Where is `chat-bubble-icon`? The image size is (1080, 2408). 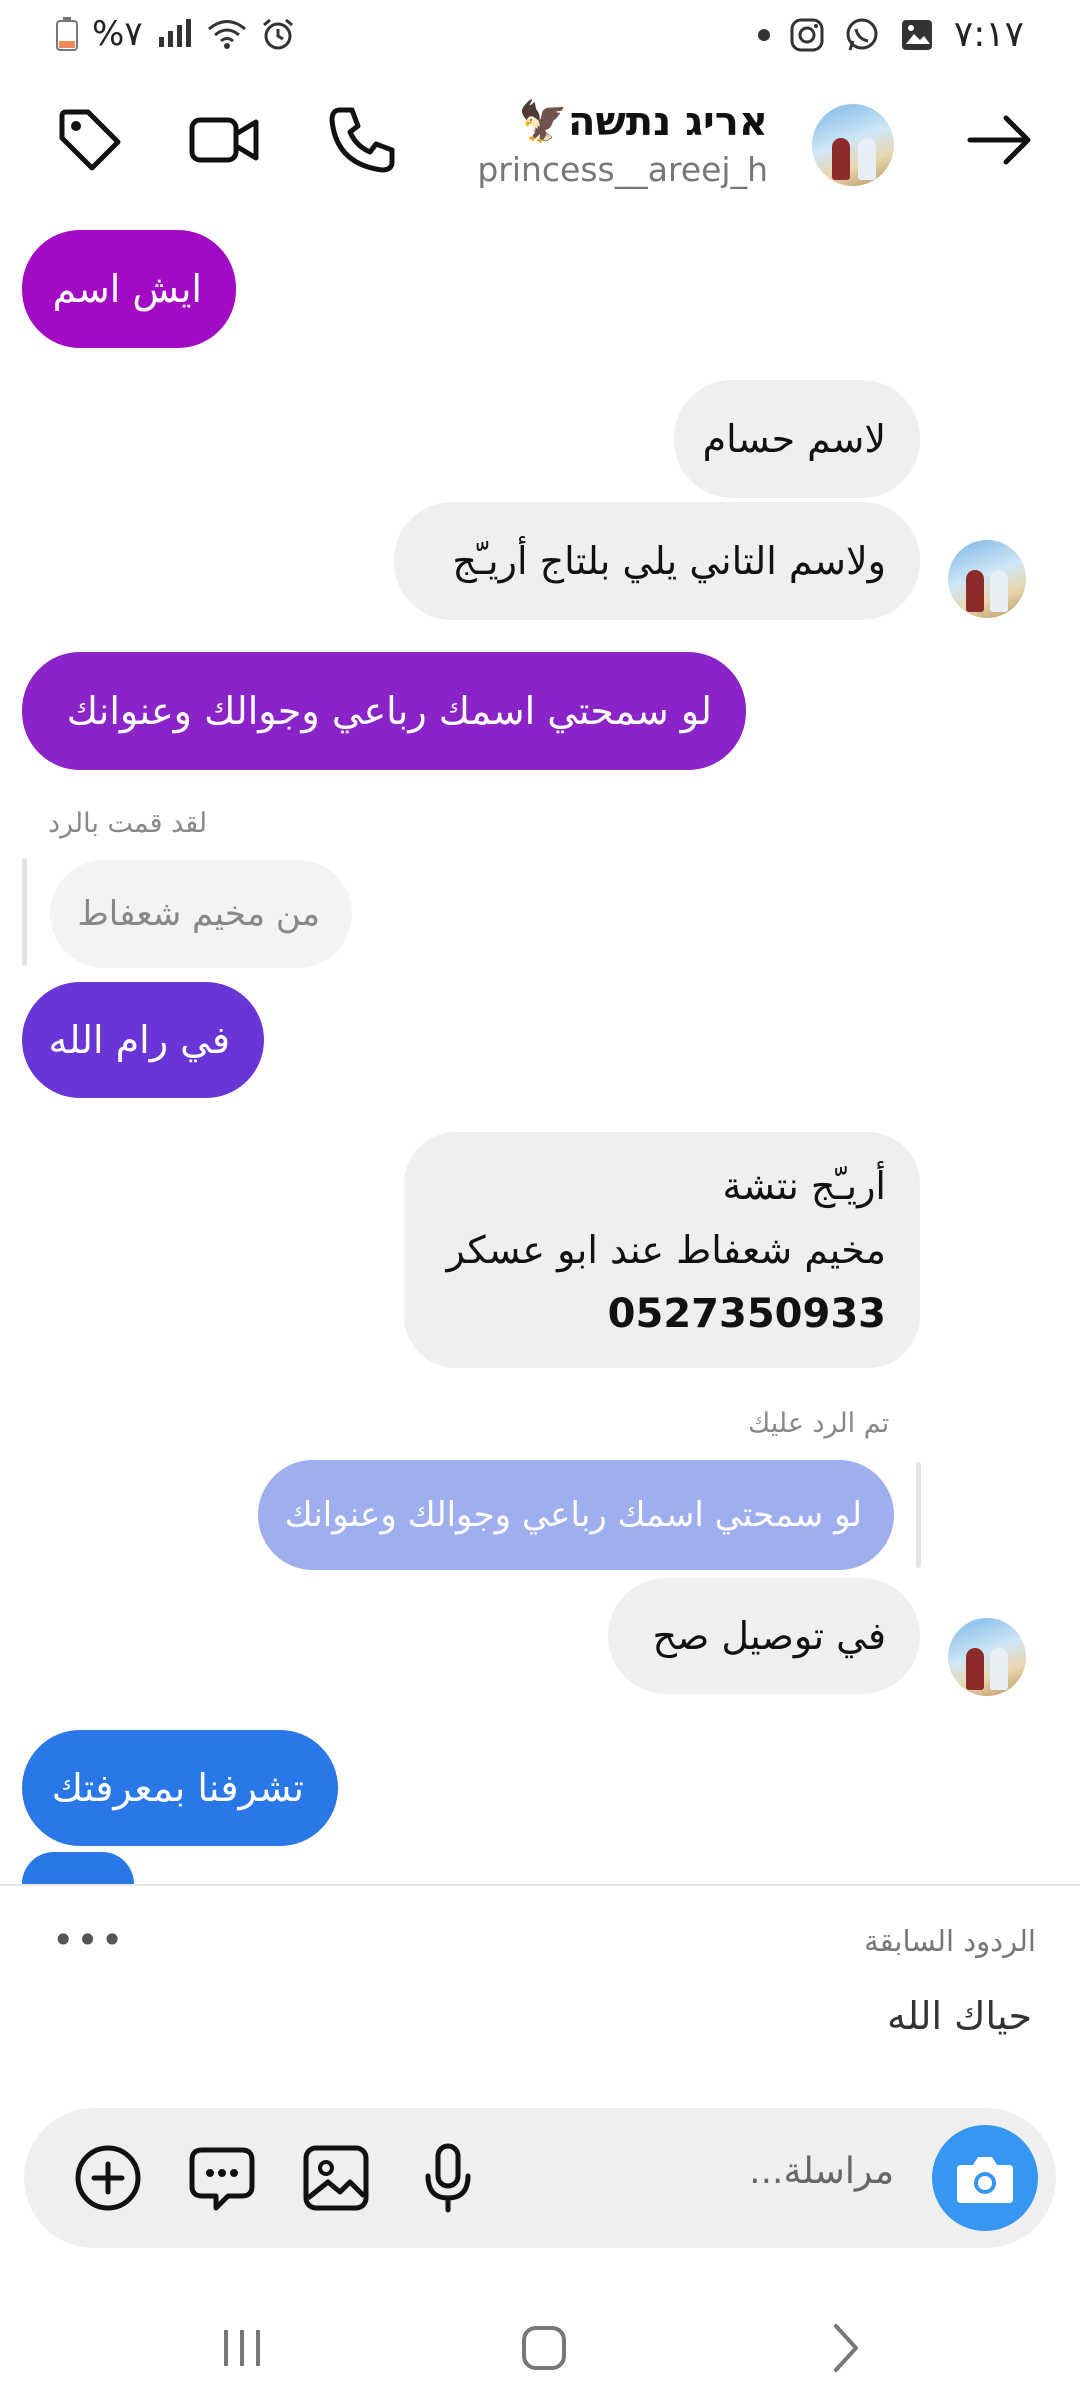
chat-bubble-icon is located at coordinates (222, 2178).